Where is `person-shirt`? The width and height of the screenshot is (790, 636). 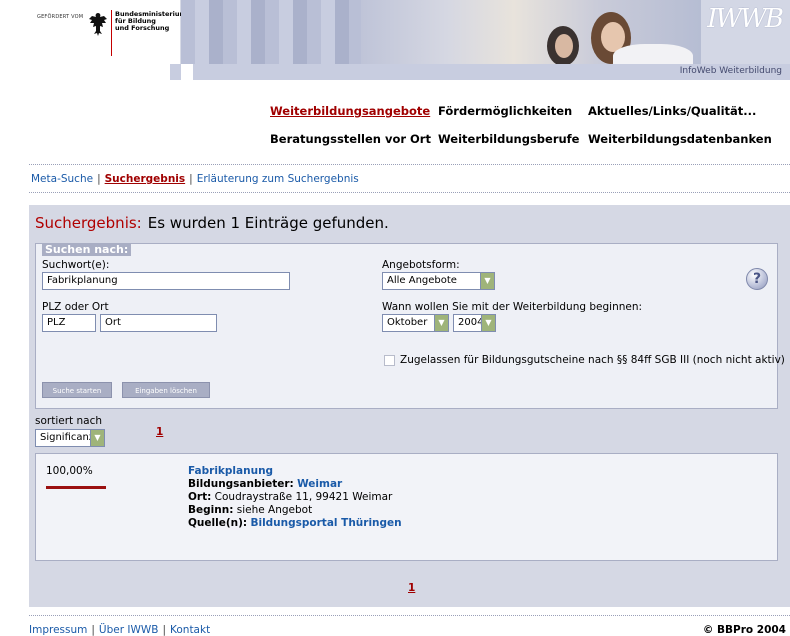
person-shirt is located at coordinates (653, 54).